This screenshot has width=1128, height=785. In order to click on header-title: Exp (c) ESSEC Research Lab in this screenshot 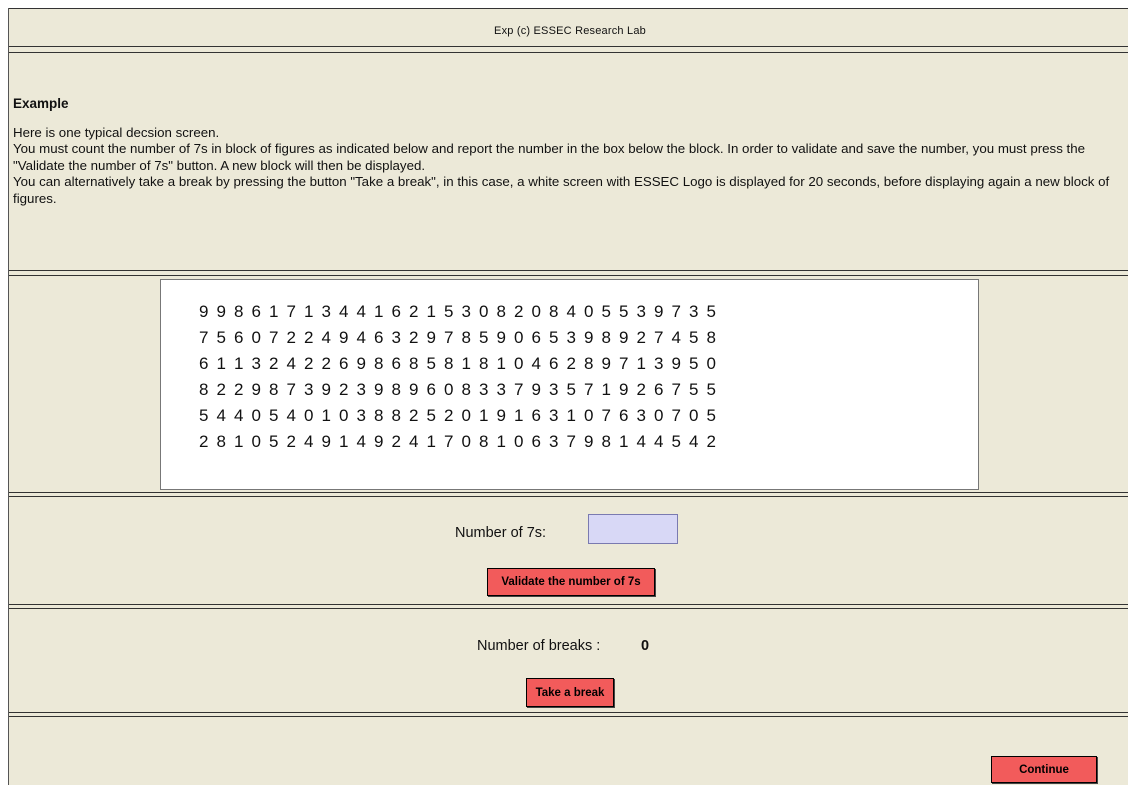, I will do `click(570, 31)`.